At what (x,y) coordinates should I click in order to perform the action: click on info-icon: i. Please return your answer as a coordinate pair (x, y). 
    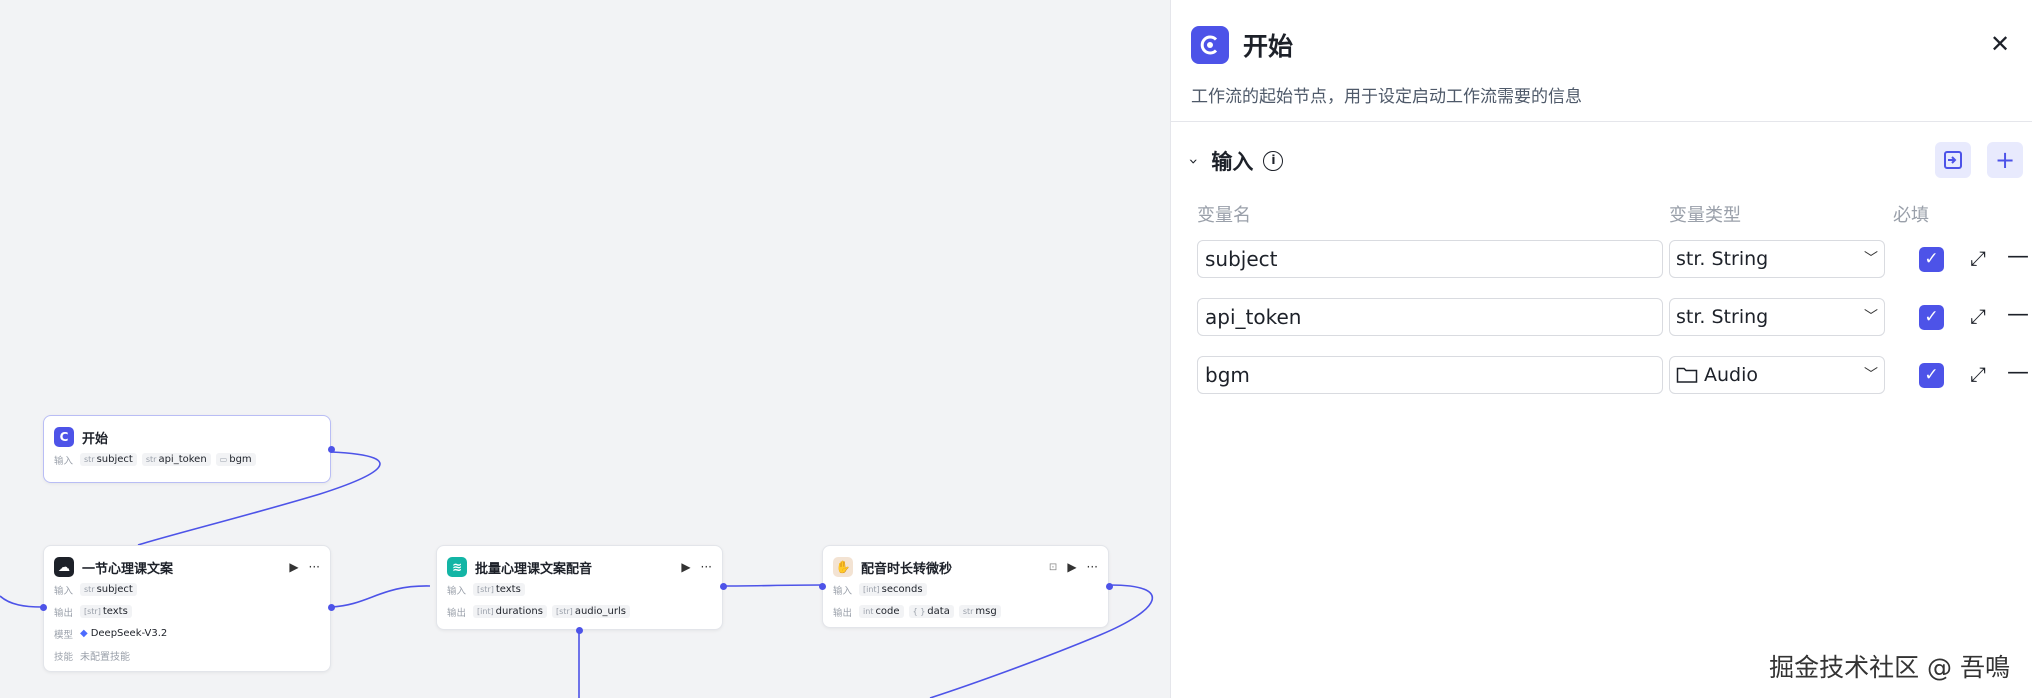
    Looking at the image, I should click on (1273, 161).